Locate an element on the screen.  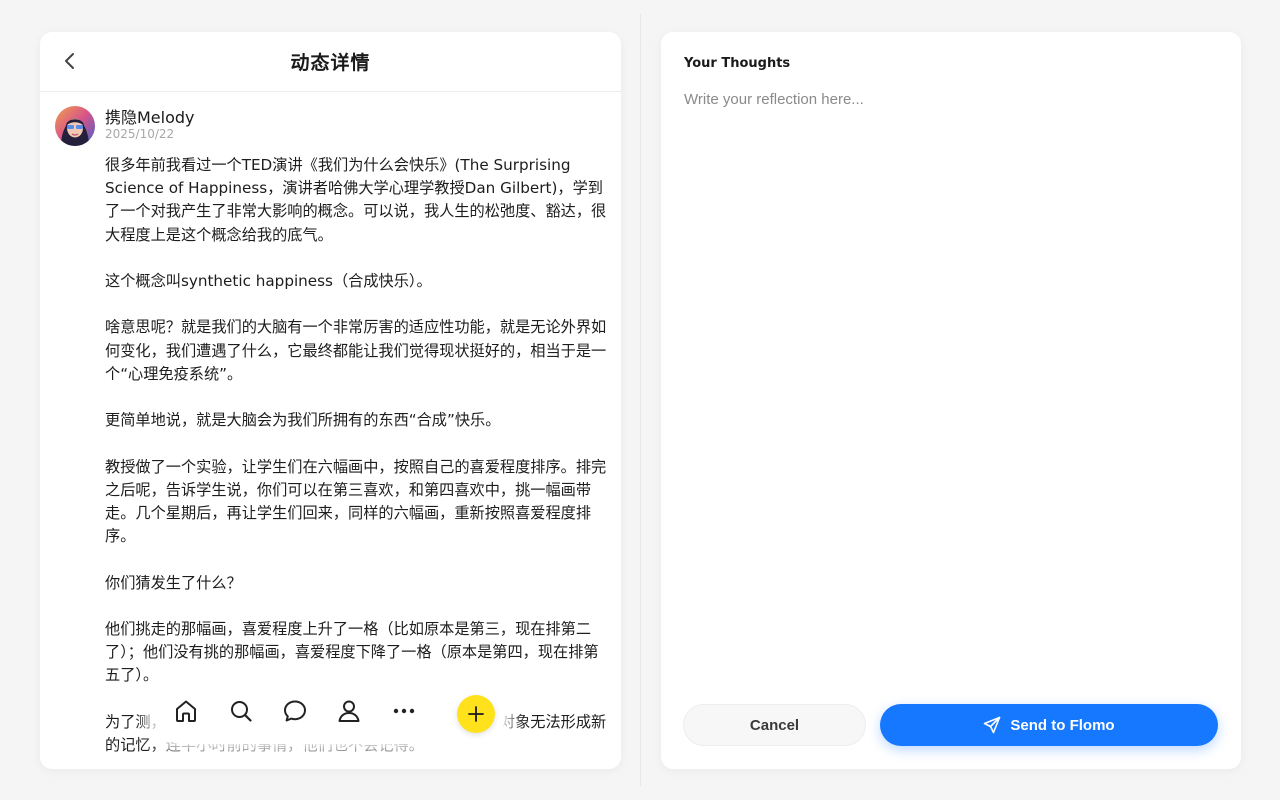
cancel-button: Cancel is located at coordinates (774, 725).